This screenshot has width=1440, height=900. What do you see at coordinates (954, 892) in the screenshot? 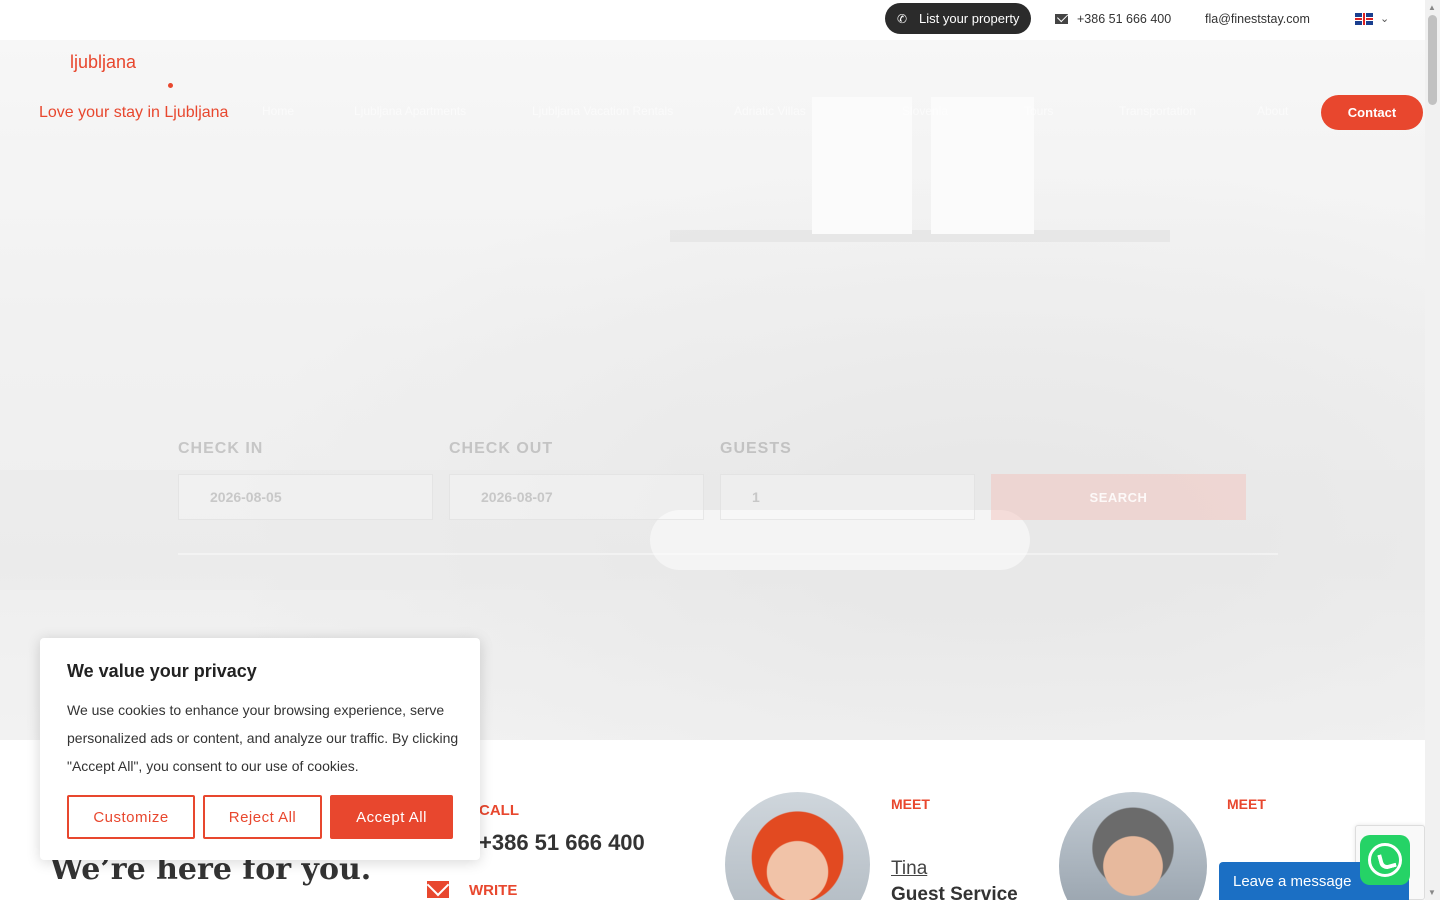
I see `staff-role: Guest Service` at bounding box center [954, 892].